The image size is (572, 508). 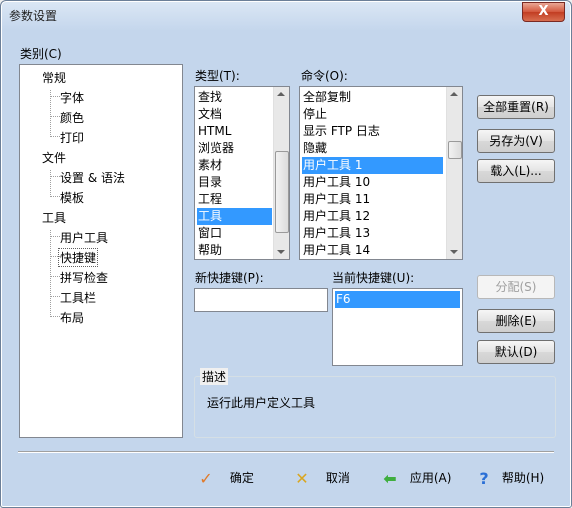 I want to click on arrow-left-icon: ⬅, so click(x=390, y=478).